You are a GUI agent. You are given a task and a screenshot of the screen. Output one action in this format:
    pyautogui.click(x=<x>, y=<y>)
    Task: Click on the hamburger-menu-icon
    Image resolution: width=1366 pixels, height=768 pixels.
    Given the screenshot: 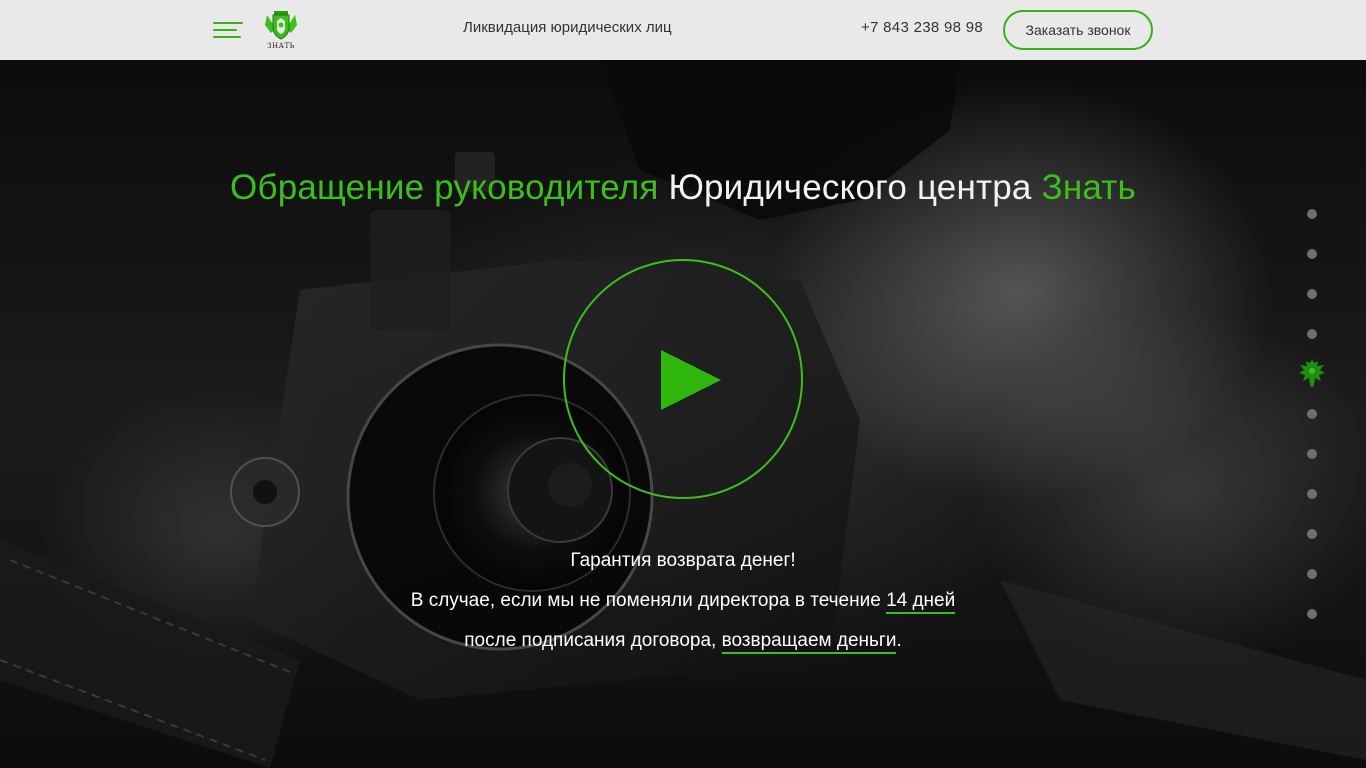 What is the action you would take?
    pyautogui.click(x=228, y=30)
    